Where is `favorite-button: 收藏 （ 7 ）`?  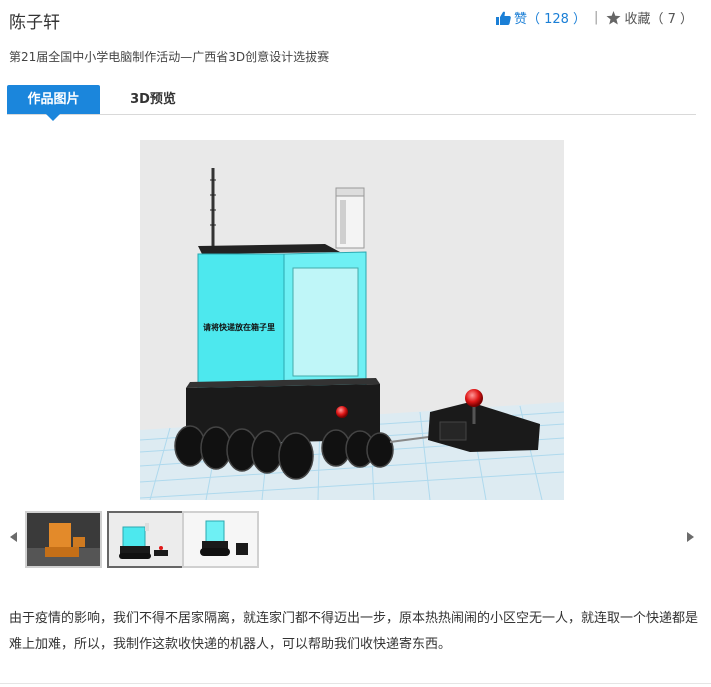
favorite-button: 收藏 （ 7 ） is located at coordinates (649, 17).